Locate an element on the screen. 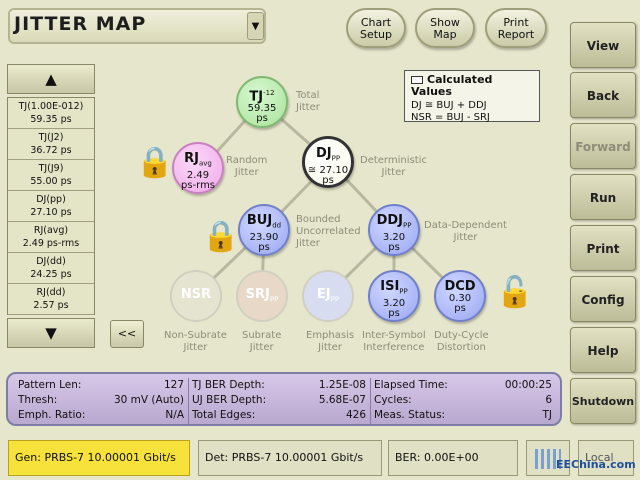  dj-unit: ps is located at coordinates (328, 180).